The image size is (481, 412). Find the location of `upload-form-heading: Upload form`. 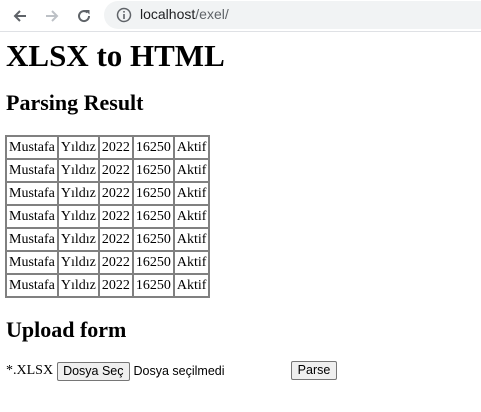

upload-form-heading: Upload form is located at coordinates (66, 329).